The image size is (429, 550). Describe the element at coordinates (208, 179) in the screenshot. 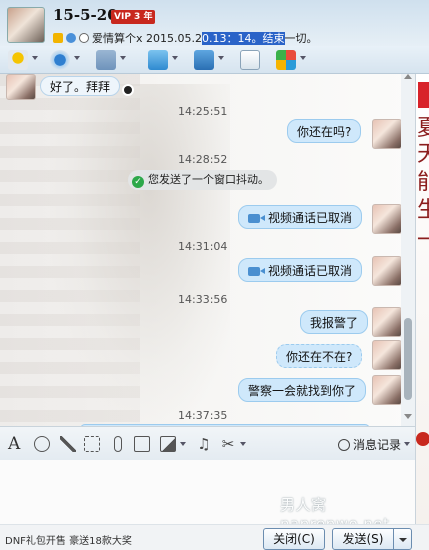

I see `system-notice-text: 您发送了一个窗口抖动。` at that location.